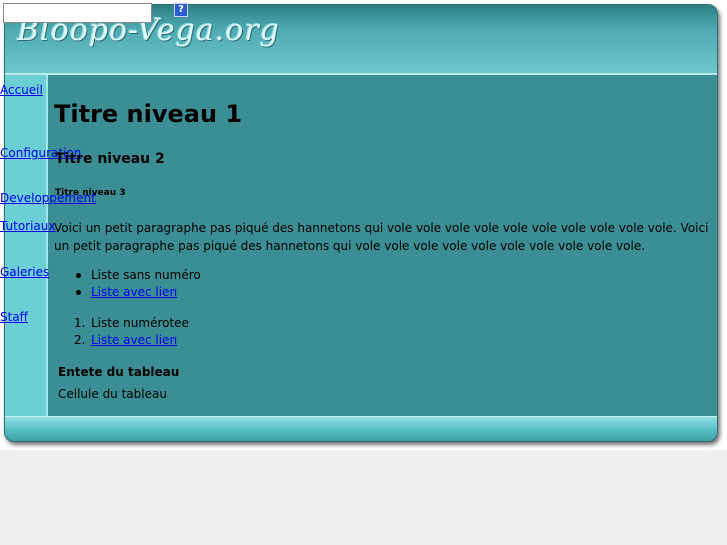  I want to click on ordered-list-number: 1., so click(80, 323).